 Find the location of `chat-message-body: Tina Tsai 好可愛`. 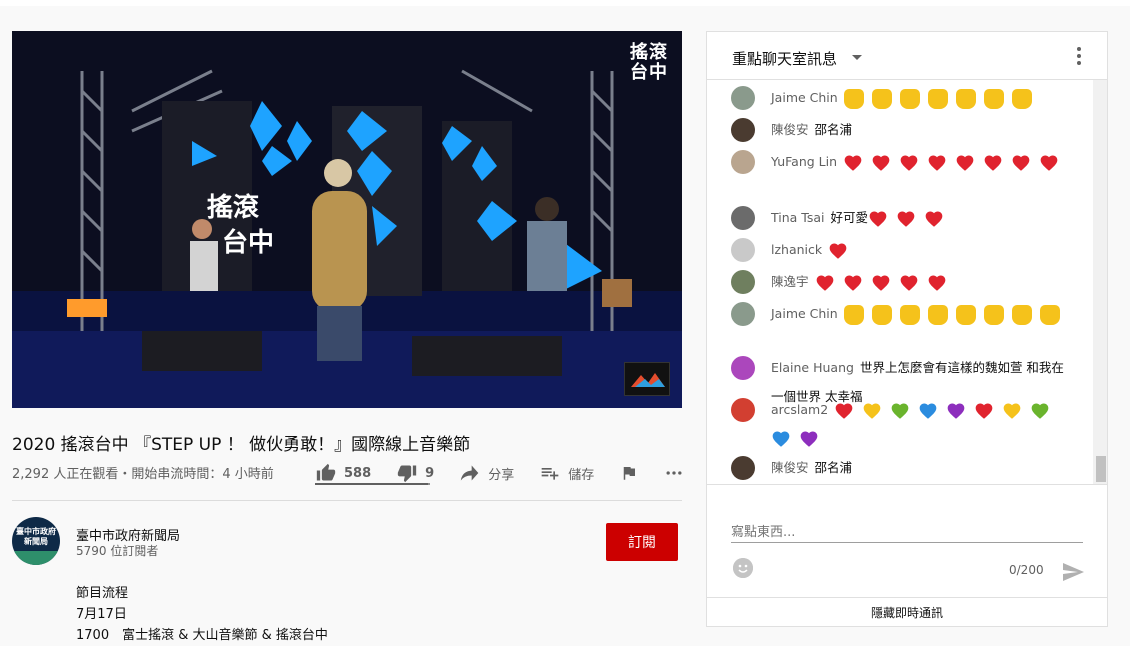

chat-message-body: Tina Tsai 好可愛 is located at coordinates (861, 218).